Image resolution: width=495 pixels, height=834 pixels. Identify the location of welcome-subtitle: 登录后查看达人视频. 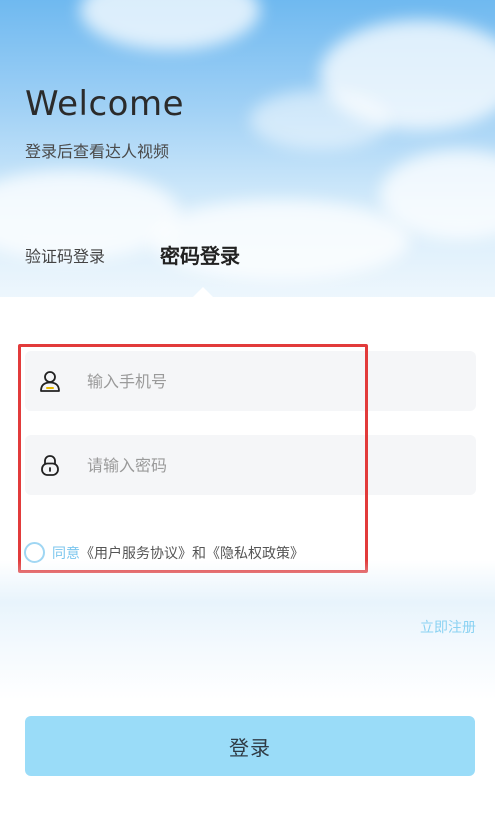
(97, 151).